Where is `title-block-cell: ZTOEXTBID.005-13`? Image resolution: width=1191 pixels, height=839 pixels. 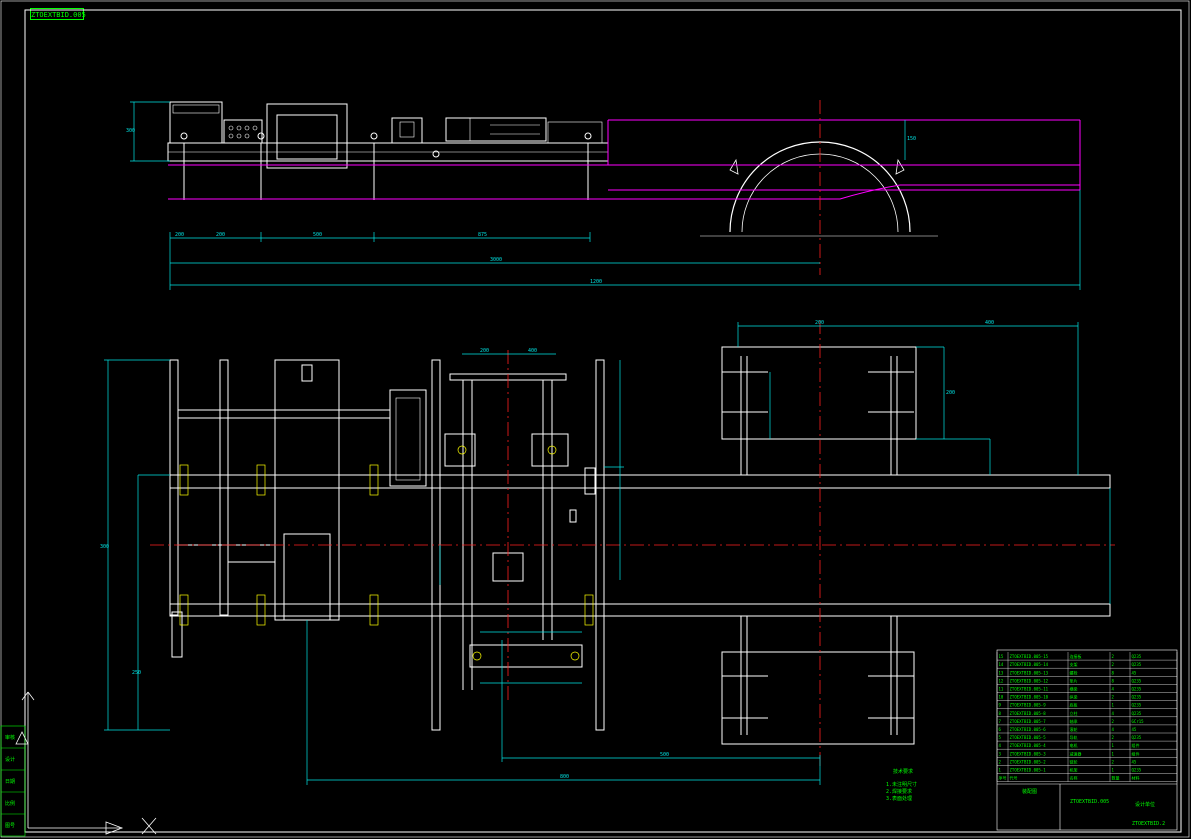
title-block-cell: ZTOEXTBID.005-13 is located at coordinates (1029, 672).